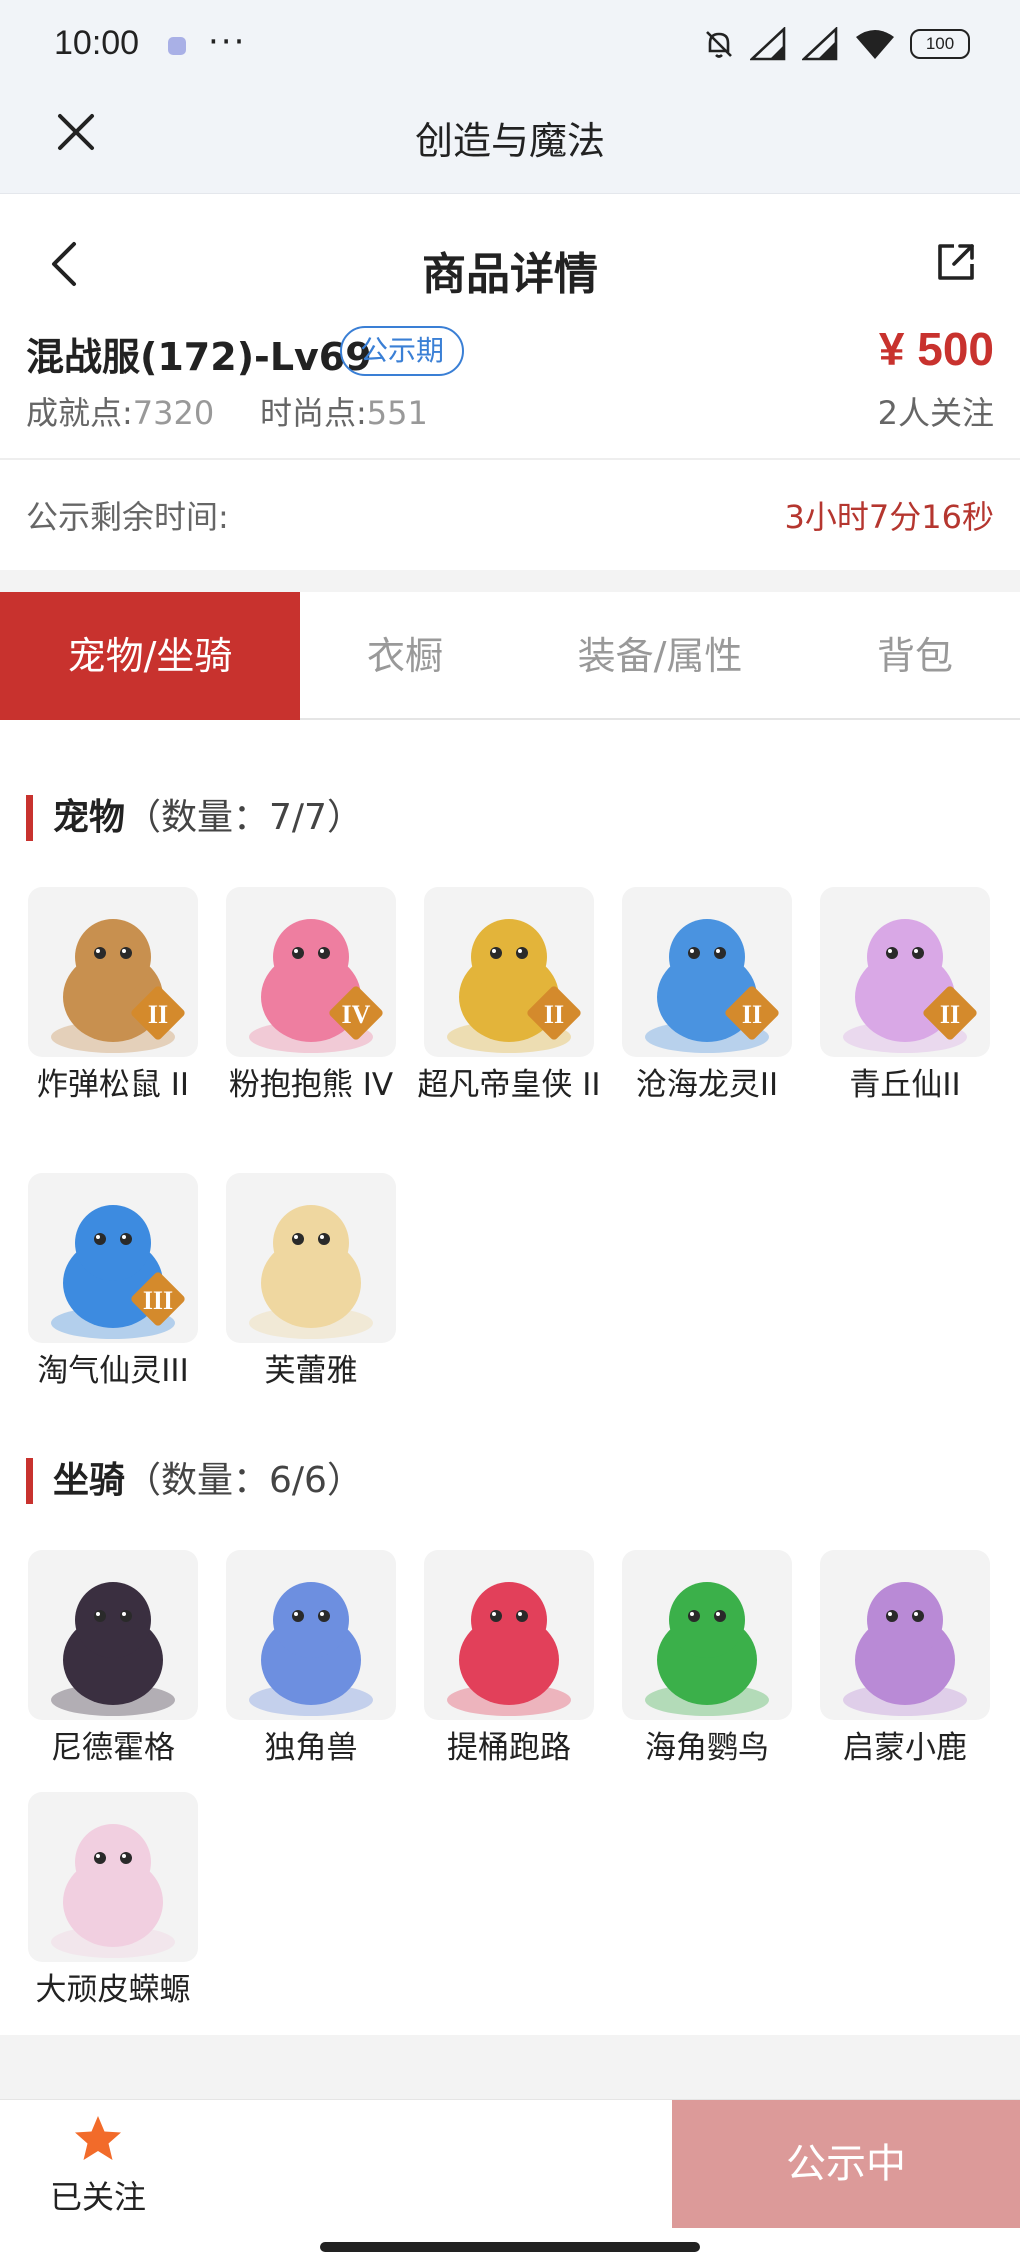 This screenshot has width=1020, height=2267. I want to click on product-name: 混战服(172)-Lv69, so click(199, 357).